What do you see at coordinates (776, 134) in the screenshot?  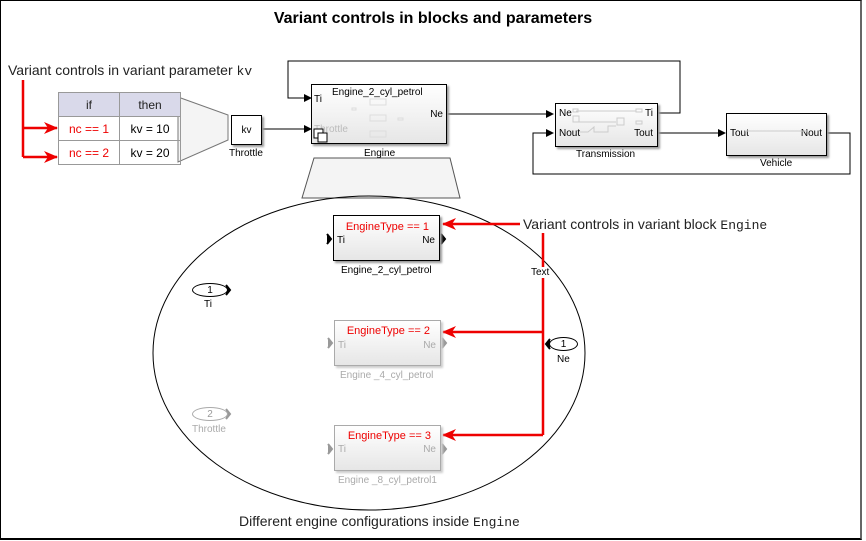 I see `vehicle-block: Tout Nout` at bounding box center [776, 134].